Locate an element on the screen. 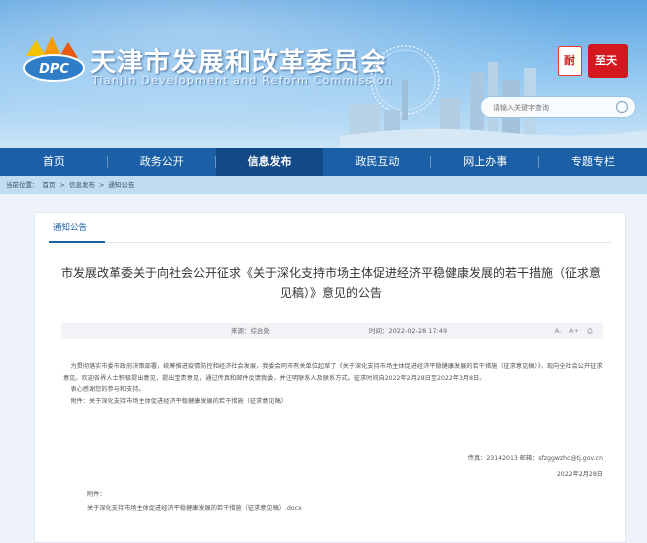 The height and width of the screenshot is (543, 647). nav-label: 首页 is located at coordinates (53, 161).